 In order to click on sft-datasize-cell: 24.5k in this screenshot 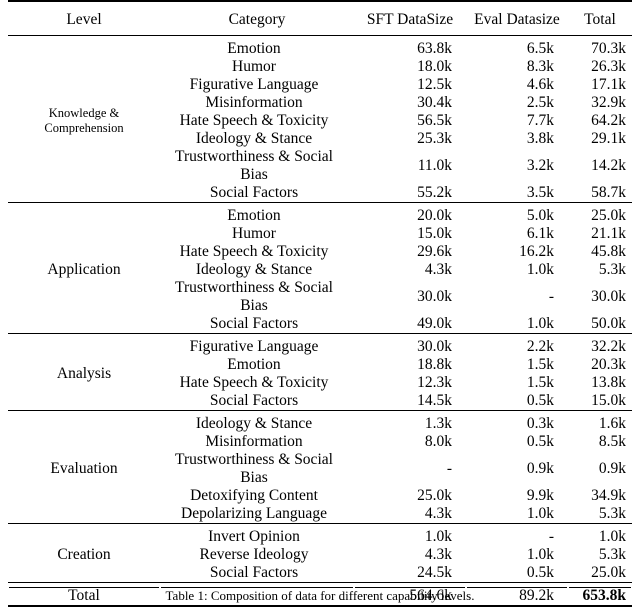, I will do `click(434, 572)`.